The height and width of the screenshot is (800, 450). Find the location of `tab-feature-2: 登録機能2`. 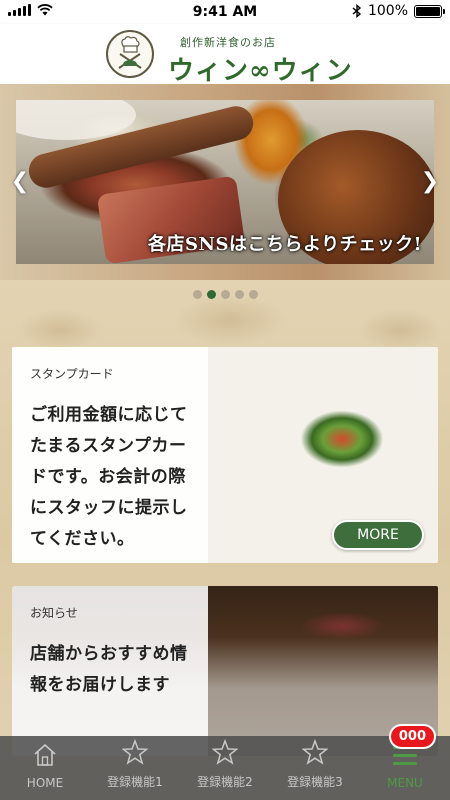

tab-feature-2: 登録機能2 is located at coordinates (225, 768).